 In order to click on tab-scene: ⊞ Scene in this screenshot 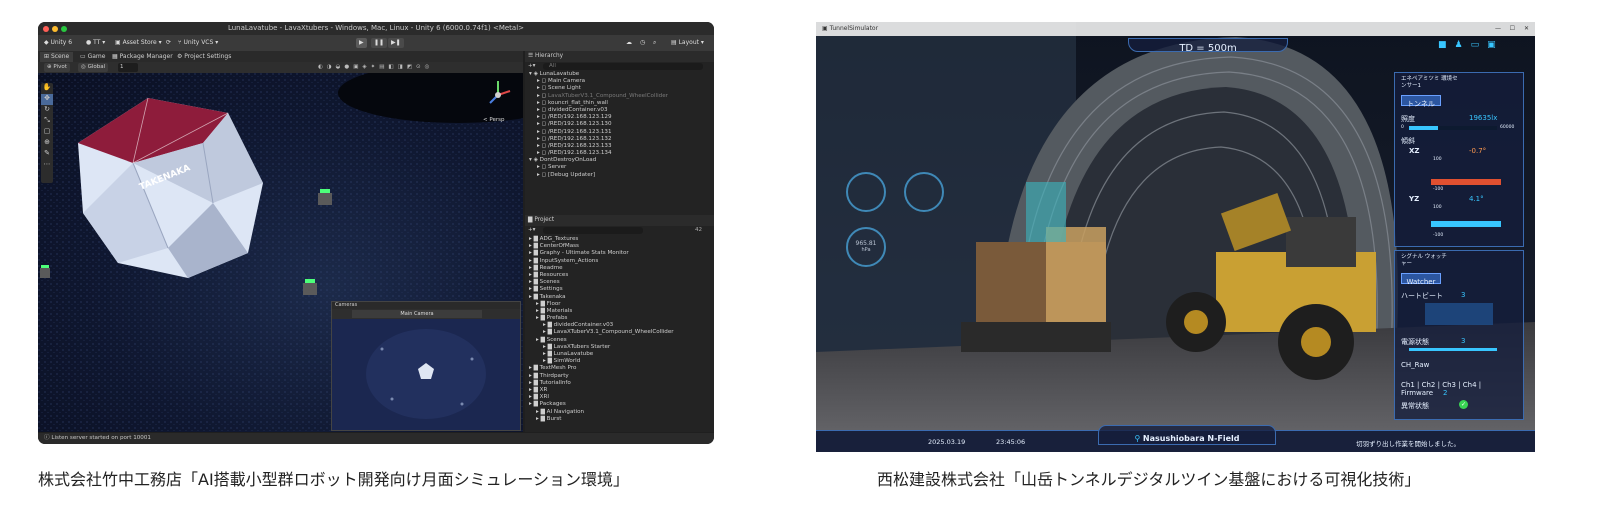, I will do `click(57, 57)`.